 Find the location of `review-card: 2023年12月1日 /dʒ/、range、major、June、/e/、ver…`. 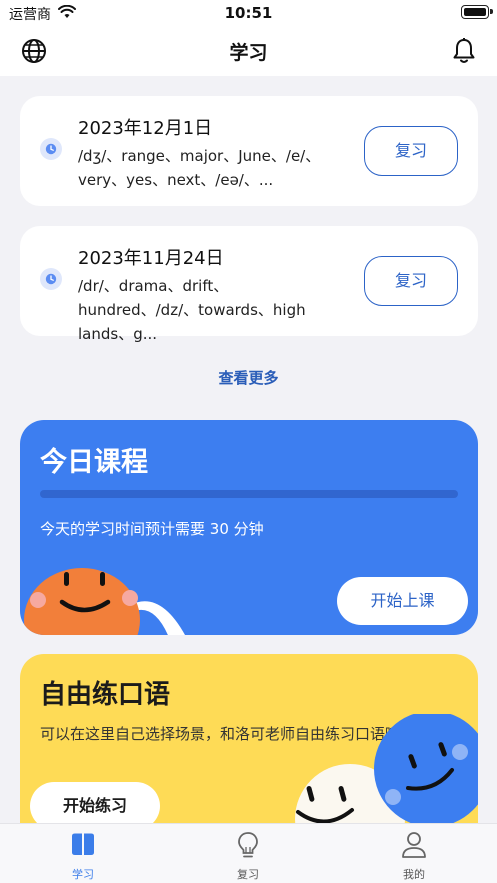

review-card: 2023年12月1日 /dʒ/、range、major、June、/e/、ver… is located at coordinates (249, 151).